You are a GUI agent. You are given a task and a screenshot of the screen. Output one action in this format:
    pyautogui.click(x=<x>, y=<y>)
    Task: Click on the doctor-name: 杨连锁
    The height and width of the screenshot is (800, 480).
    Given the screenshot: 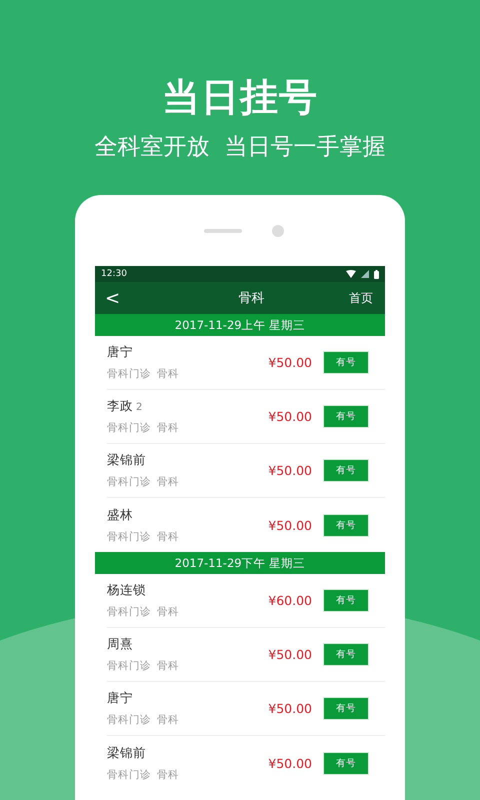 What is the action you would take?
    pyautogui.click(x=126, y=590)
    